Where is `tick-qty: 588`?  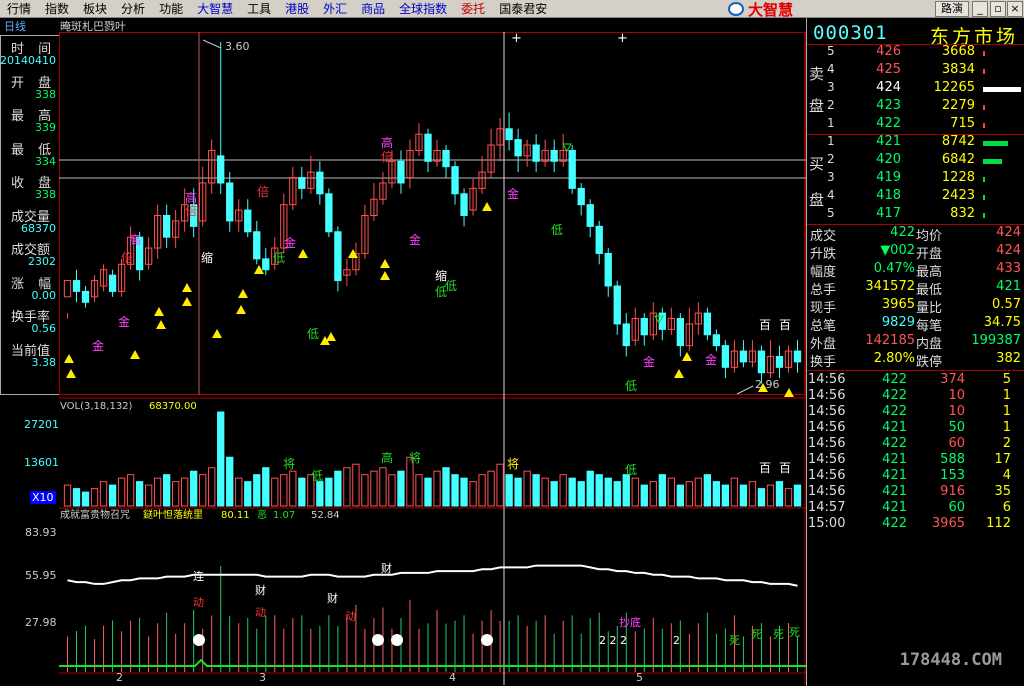
tick-qty: 588 is located at coordinates (952, 459).